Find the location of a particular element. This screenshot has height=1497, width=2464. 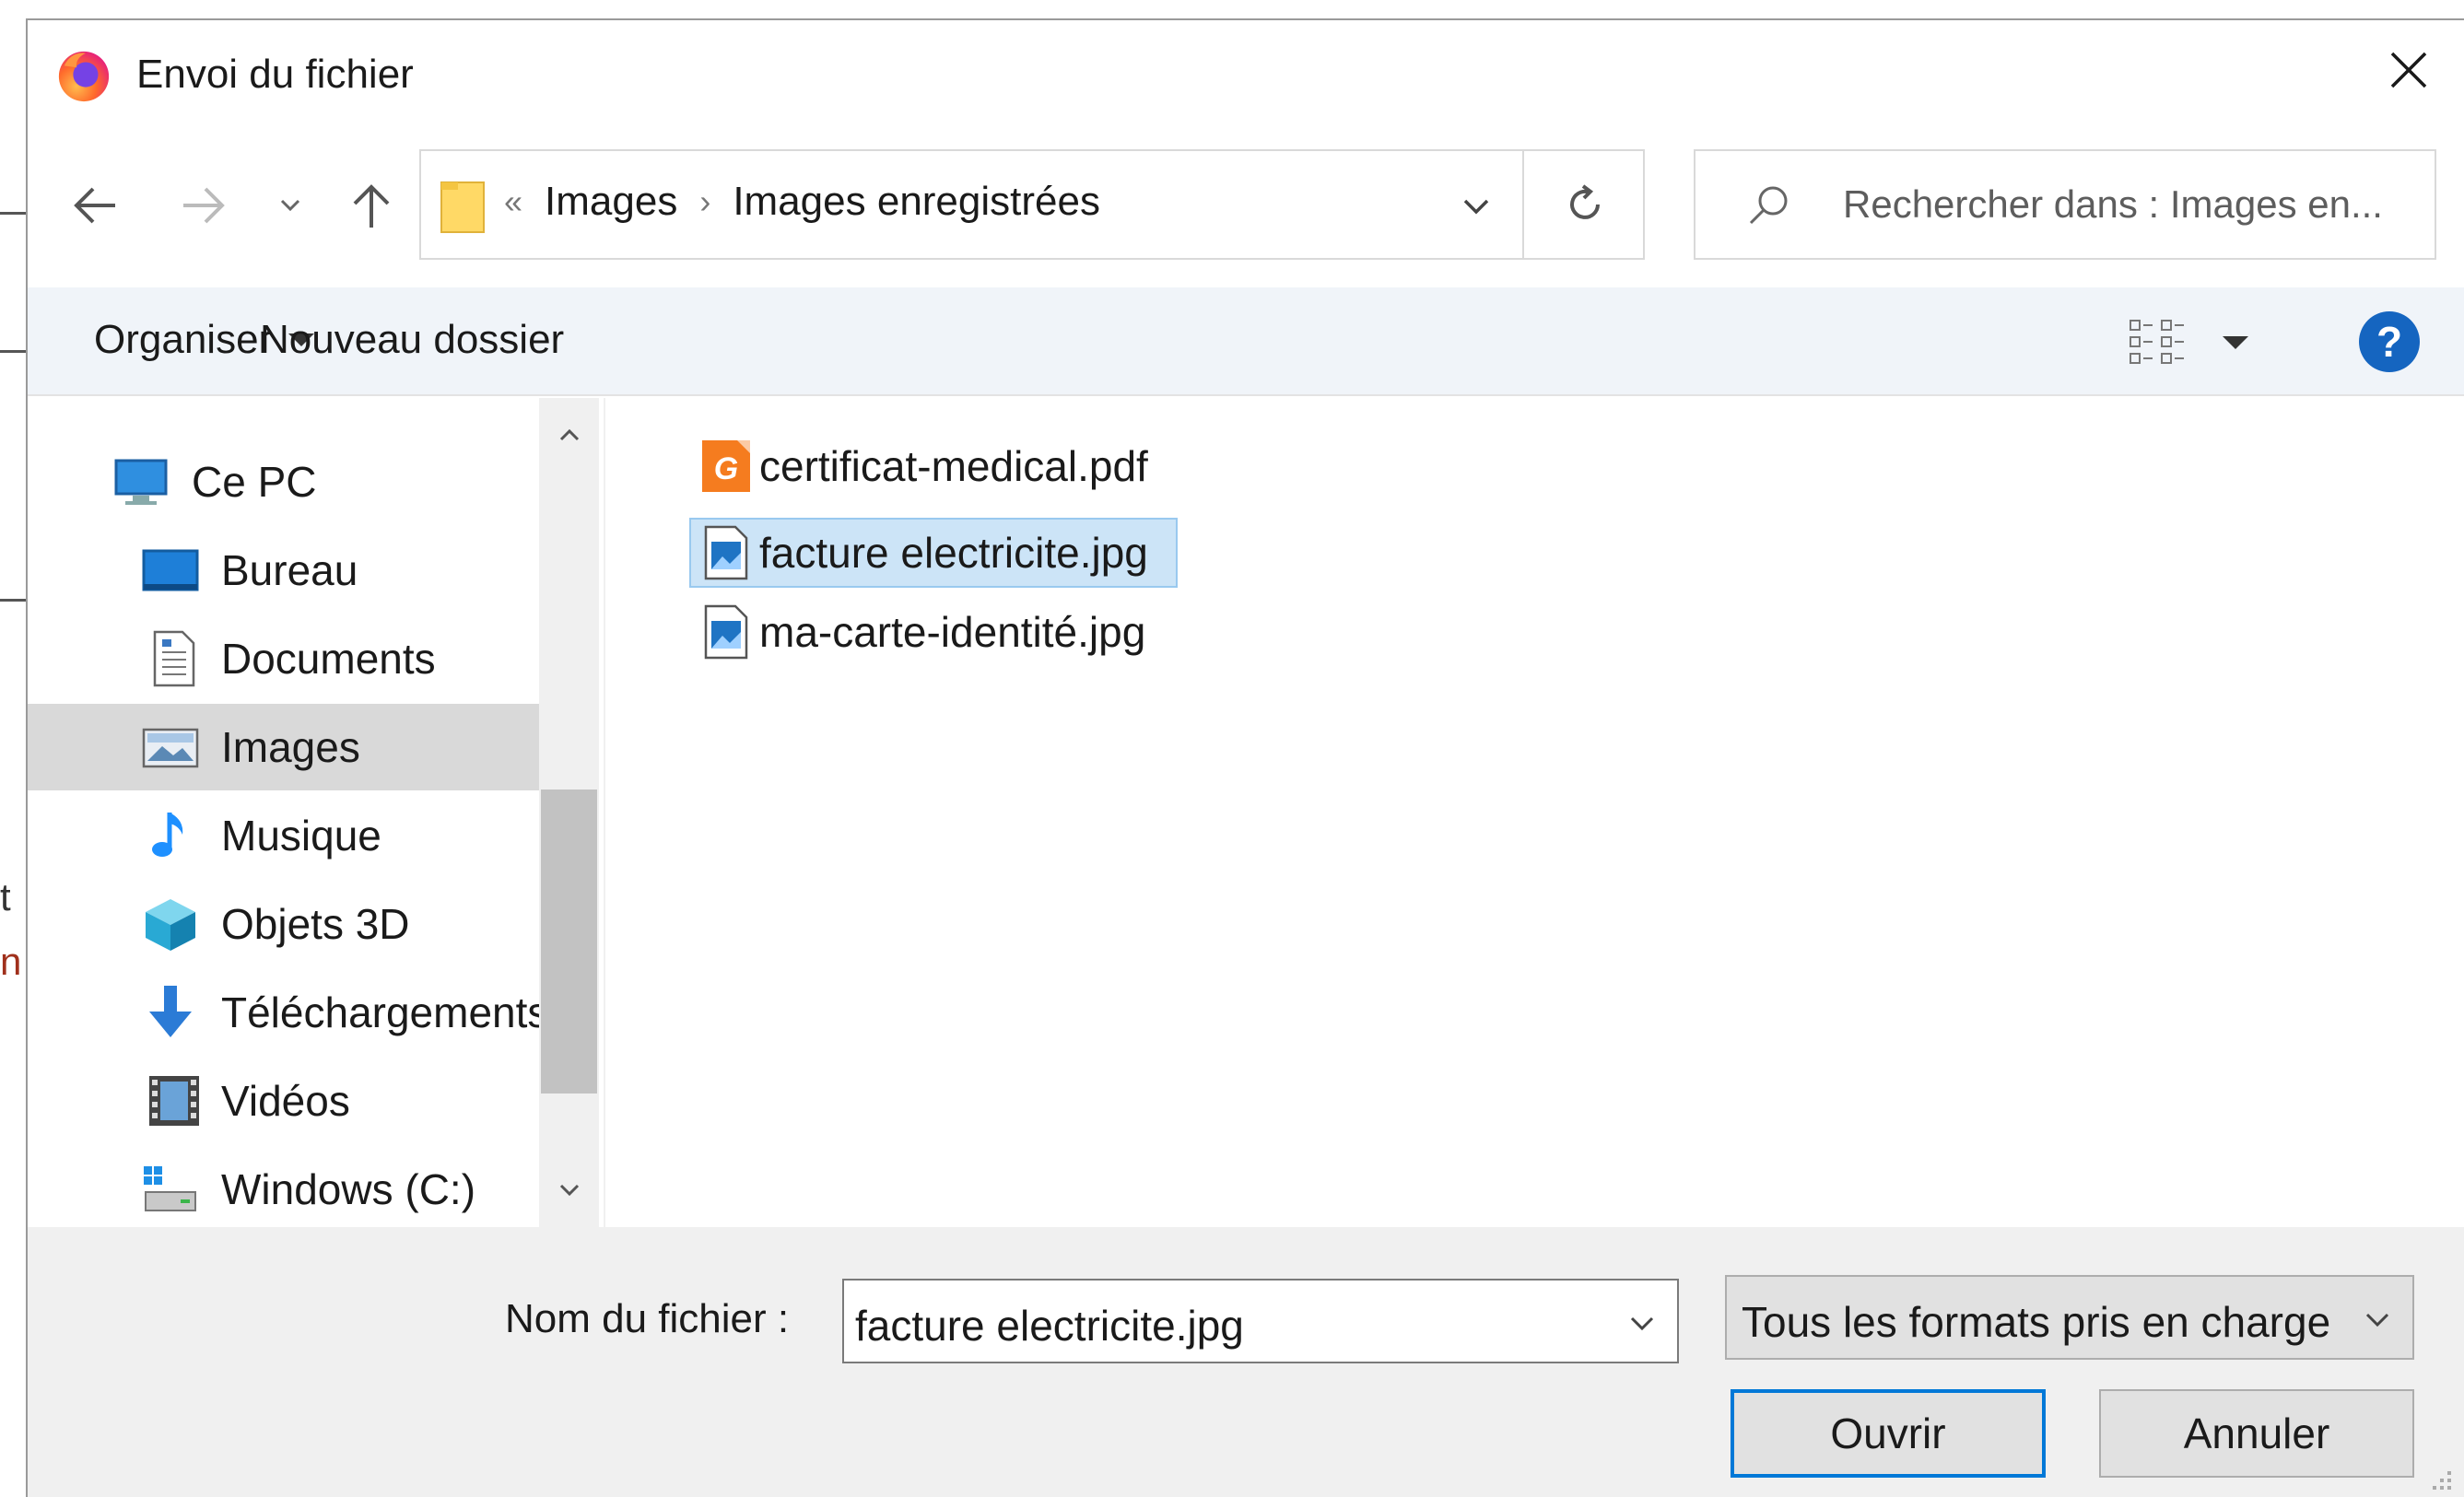

filename-dropdown-button is located at coordinates (1642, 1323).